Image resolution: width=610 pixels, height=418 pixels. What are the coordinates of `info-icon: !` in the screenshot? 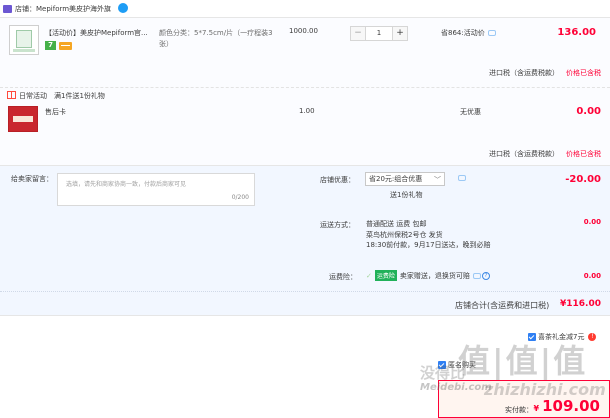 It's located at (592, 337).